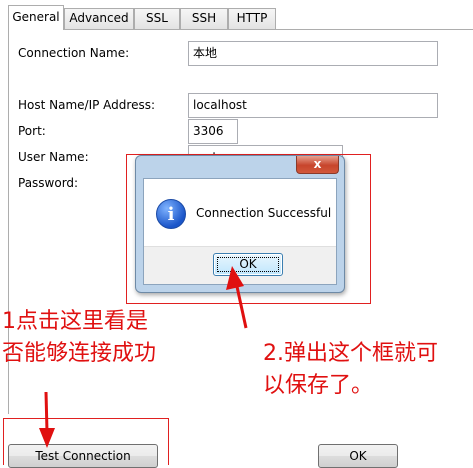  Describe the element at coordinates (237, 297) in the screenshot. I see `arrow-to-dialog` at that location.